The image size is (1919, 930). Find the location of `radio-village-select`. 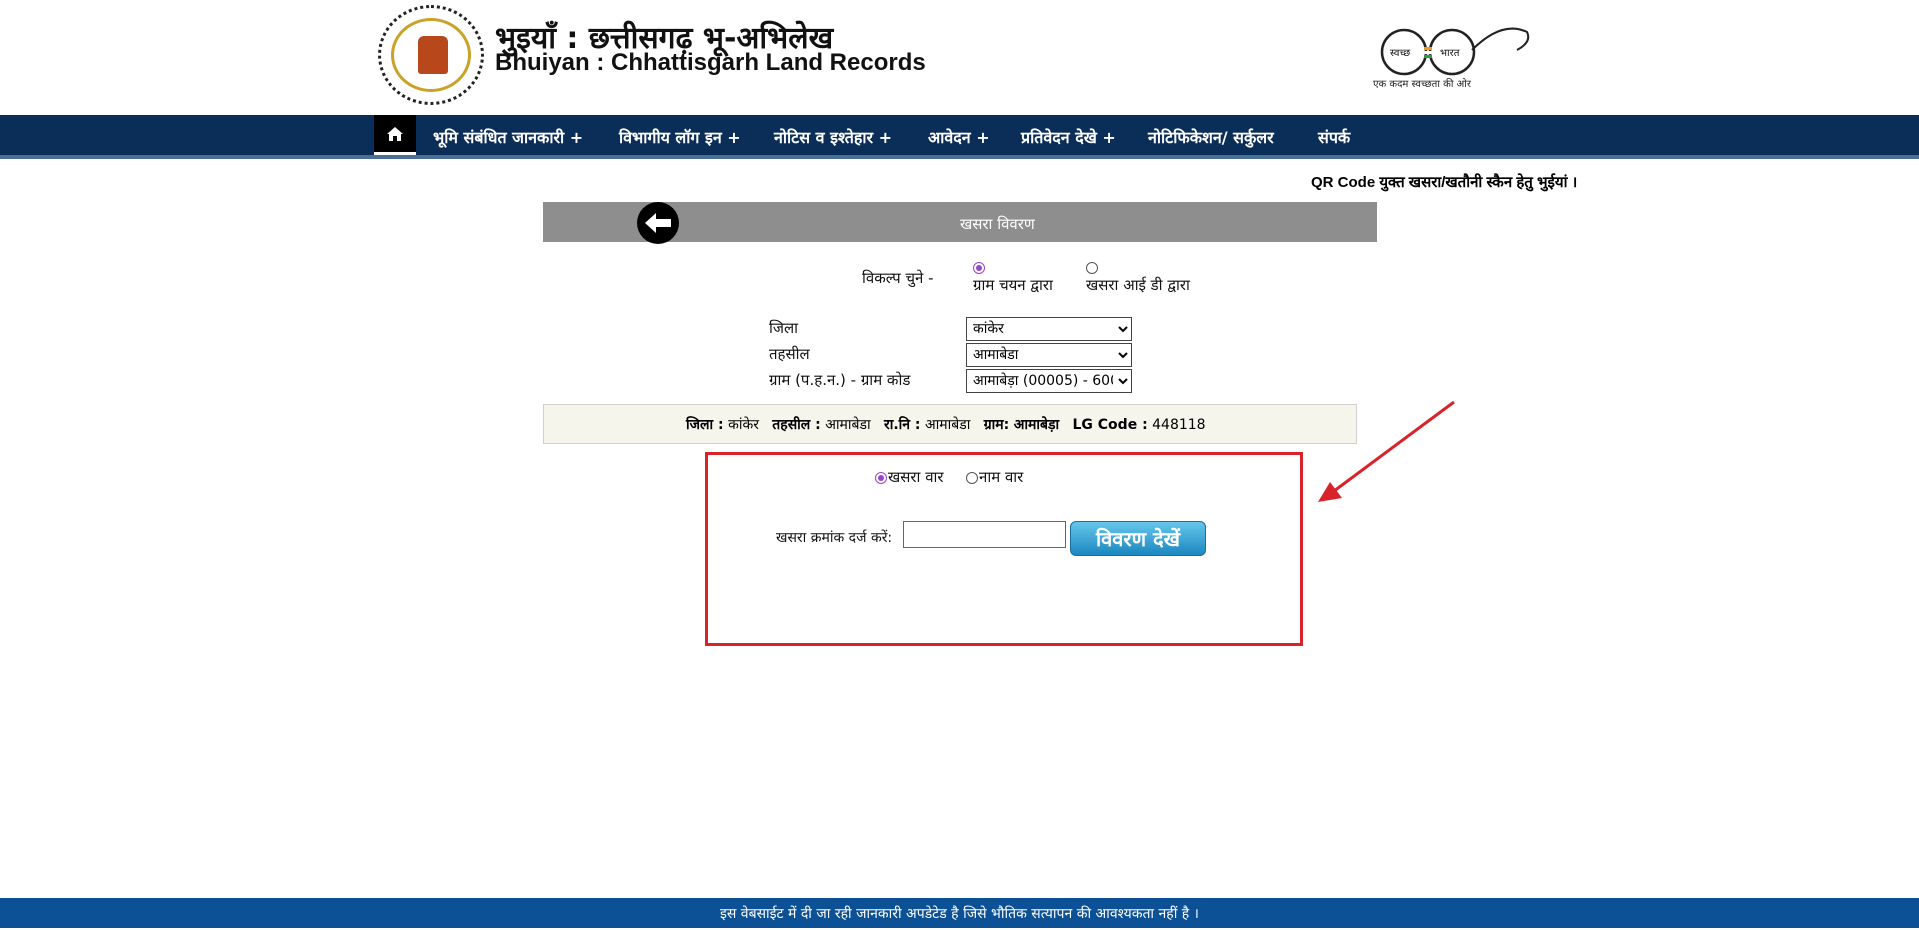

radio-village-select is located at coordinates (979, 268).